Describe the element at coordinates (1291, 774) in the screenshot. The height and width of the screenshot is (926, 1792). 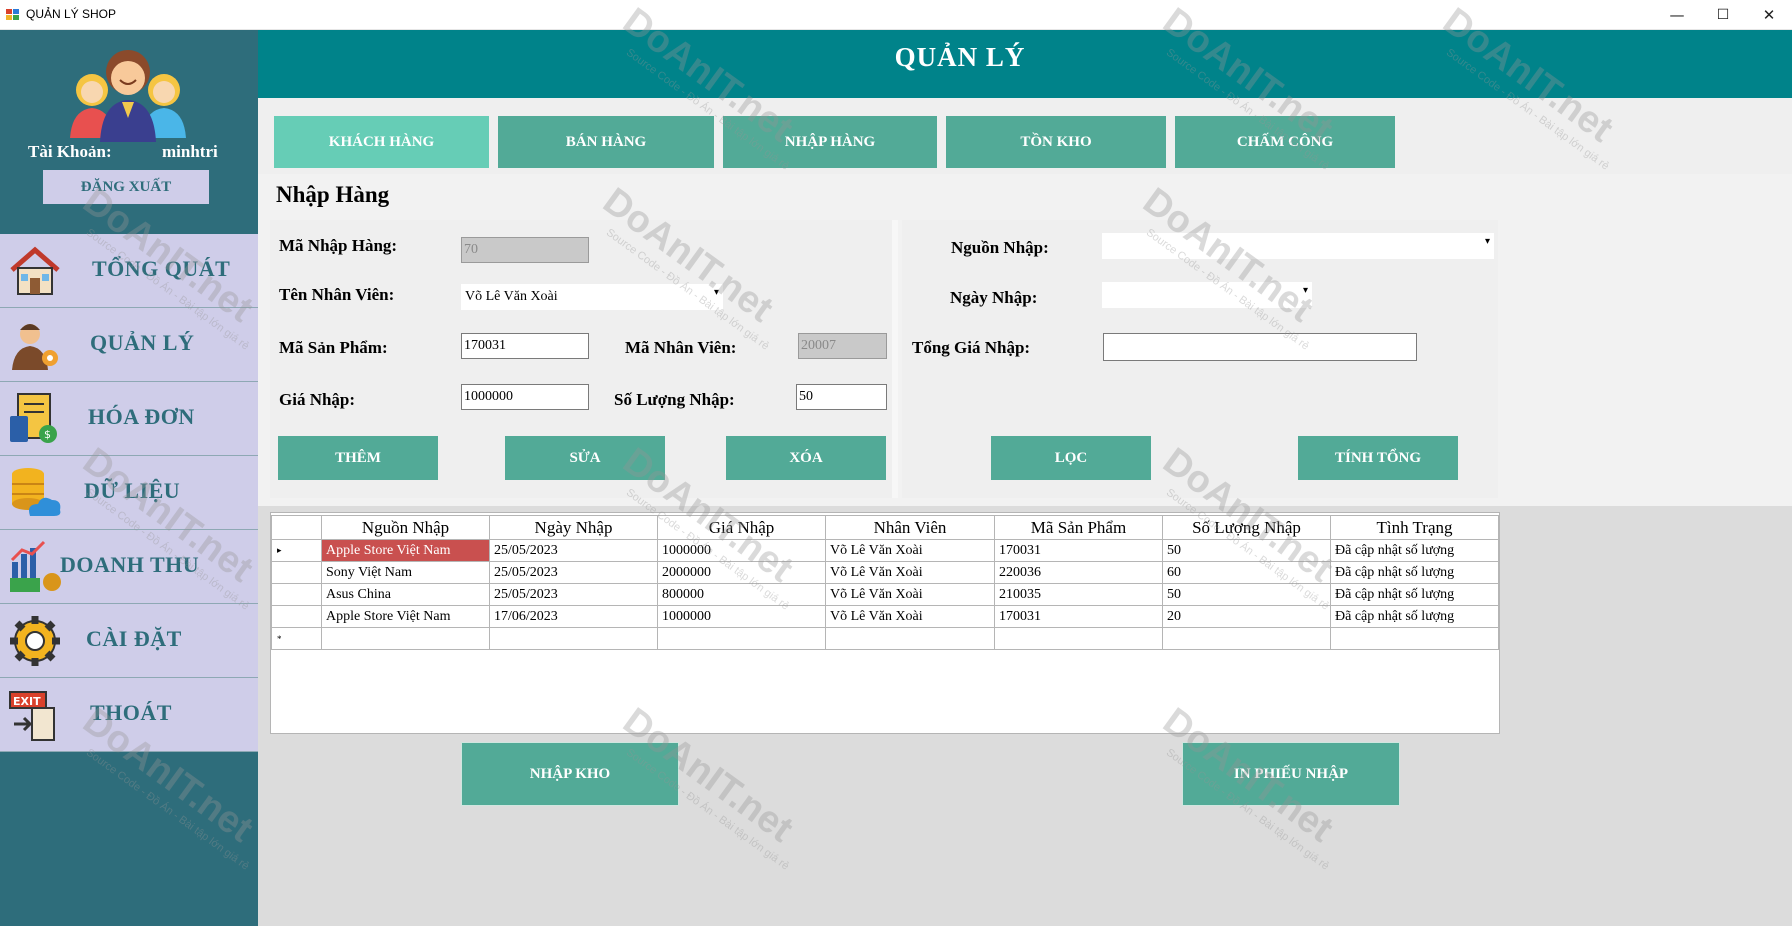
I see `print-import-slip-button: IN PHIẾU NHẬP` at that location.